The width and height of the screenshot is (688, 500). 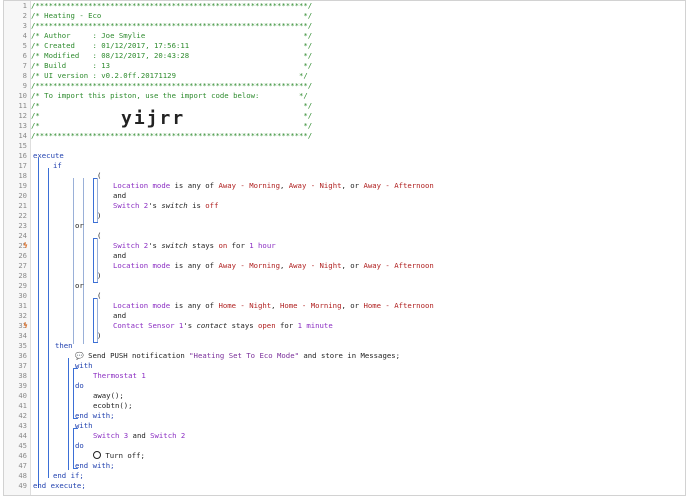 I want to click on line-number: 15, so click(x=22, y=145).